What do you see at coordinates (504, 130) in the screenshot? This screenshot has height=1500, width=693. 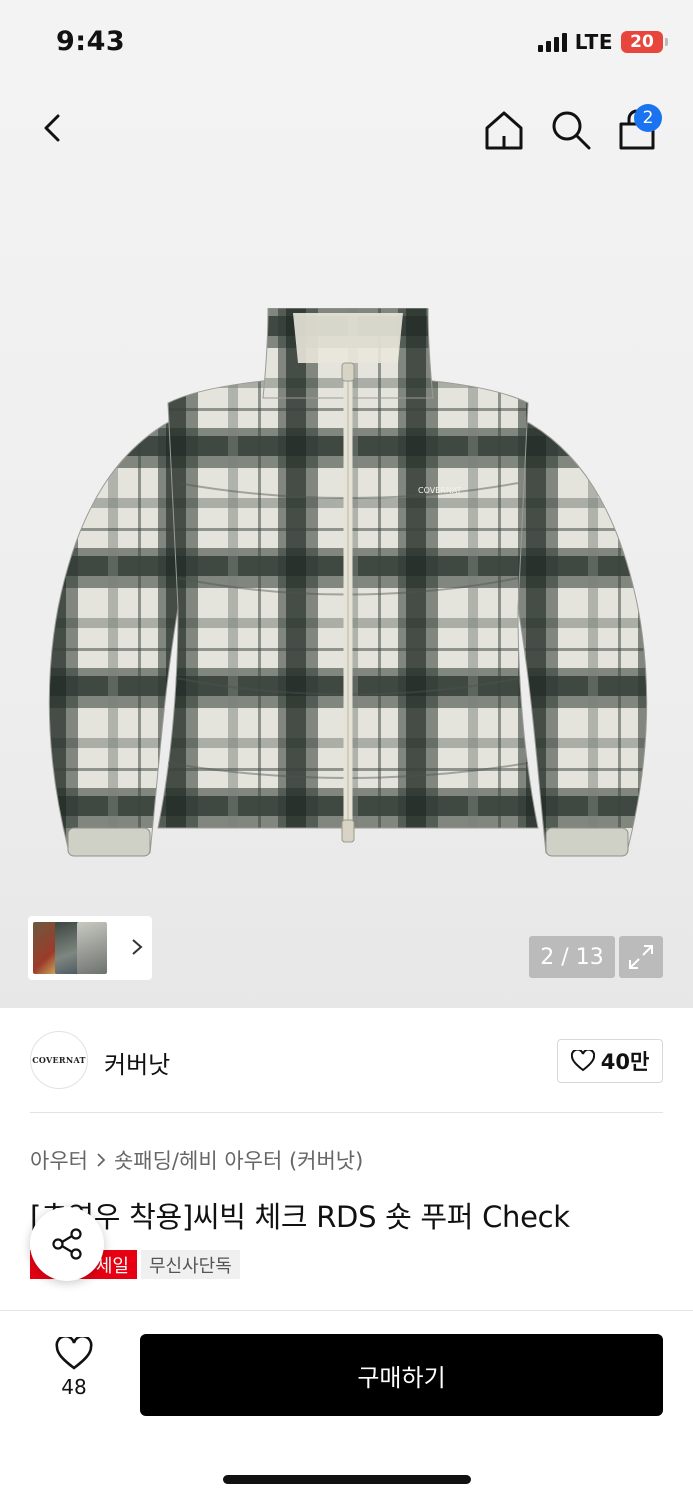 I see `home-icon` at bounding box center [504, 130].